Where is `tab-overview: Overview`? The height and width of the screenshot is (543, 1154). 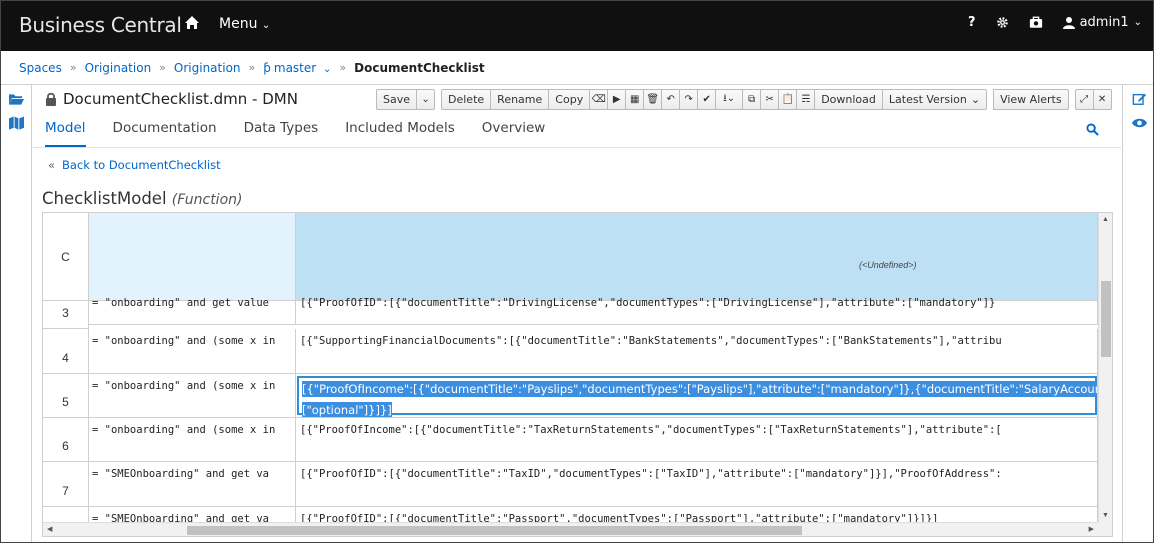 tab-overview: Overview is located at coordinates (514, 133).